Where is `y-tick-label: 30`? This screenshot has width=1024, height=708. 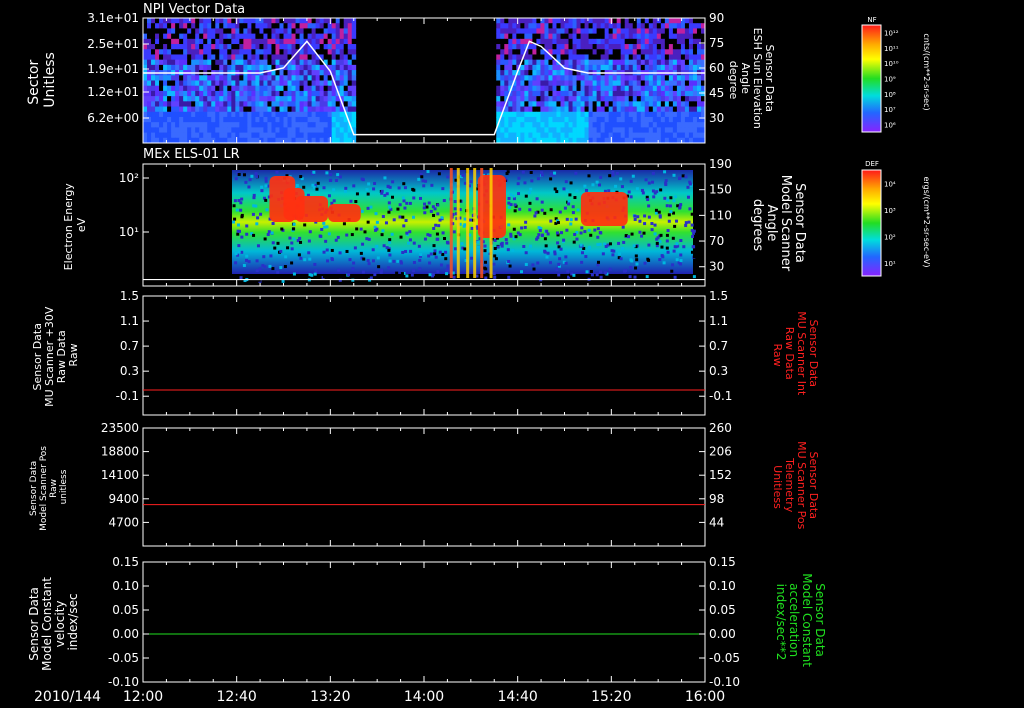
y-tick-label: 30 is located at coordinates (716, 267).